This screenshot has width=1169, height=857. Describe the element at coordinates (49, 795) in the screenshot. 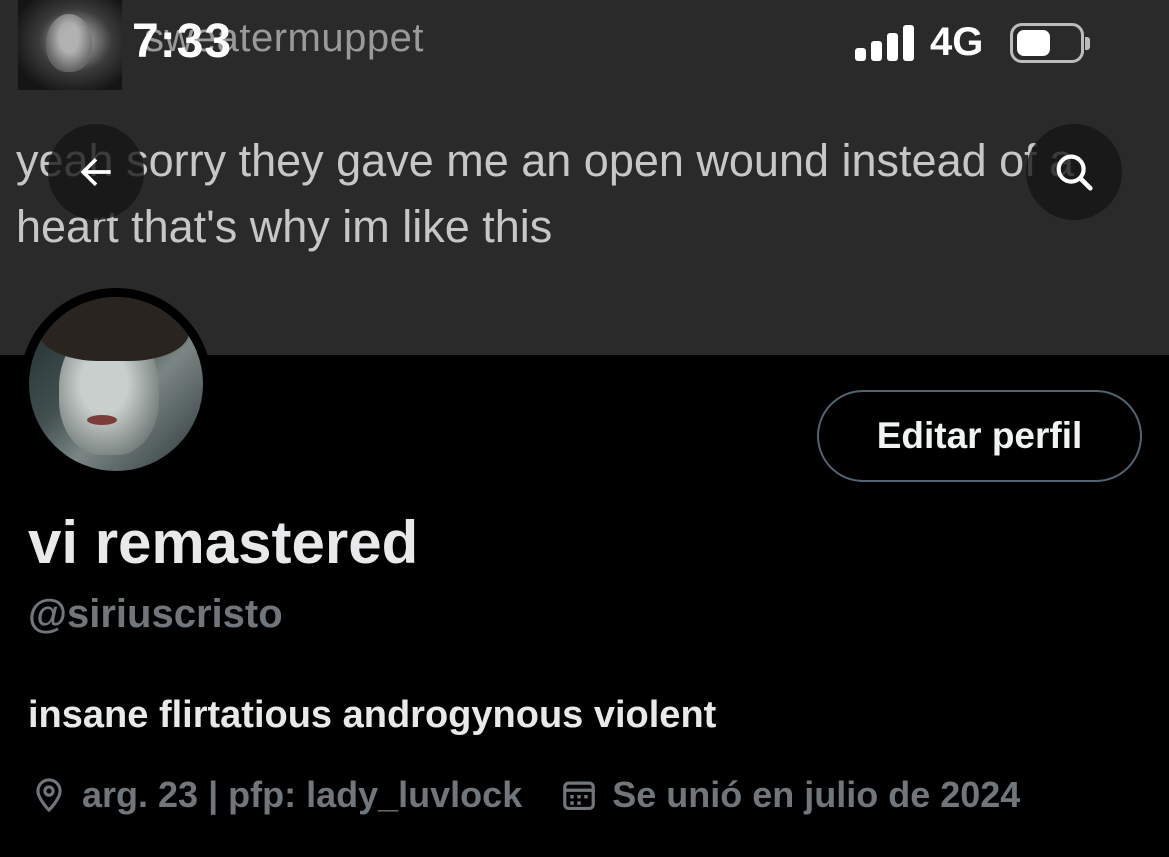

I see `location-pin-icon` at that location.